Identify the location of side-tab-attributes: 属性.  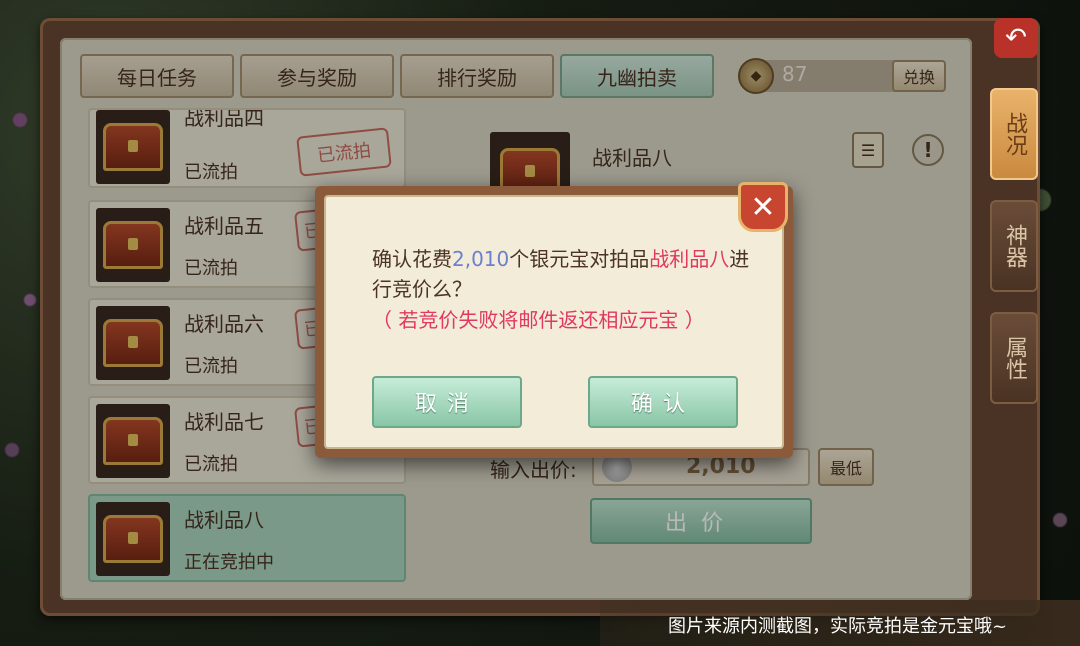
(1014, 358).